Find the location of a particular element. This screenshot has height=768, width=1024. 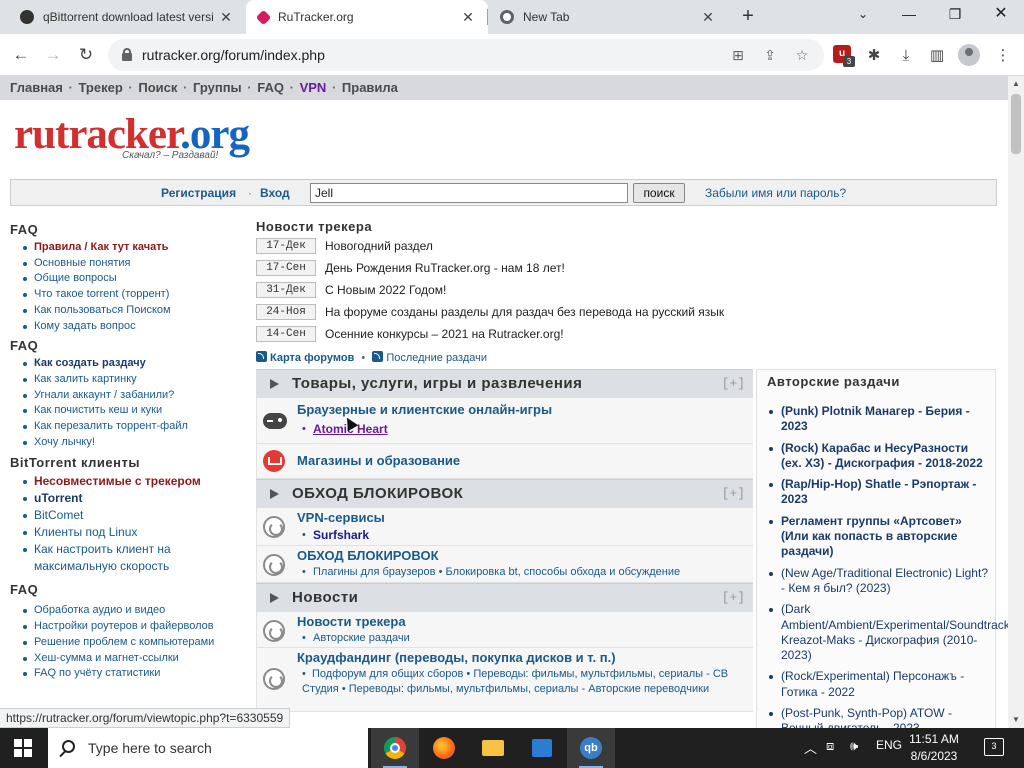

list-item: Хочу лычку! is located at coordinates (130, 443).